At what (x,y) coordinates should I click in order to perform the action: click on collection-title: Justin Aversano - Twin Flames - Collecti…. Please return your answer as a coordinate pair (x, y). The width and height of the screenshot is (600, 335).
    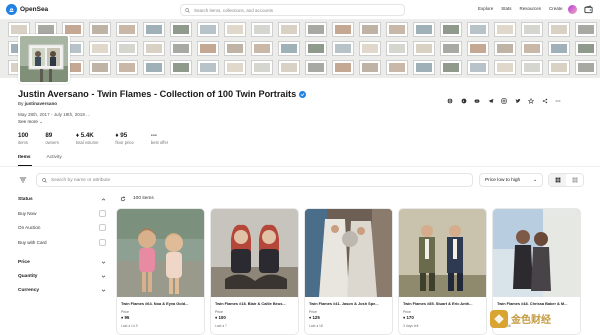
    Looking at the image, I should click on (162, 94).